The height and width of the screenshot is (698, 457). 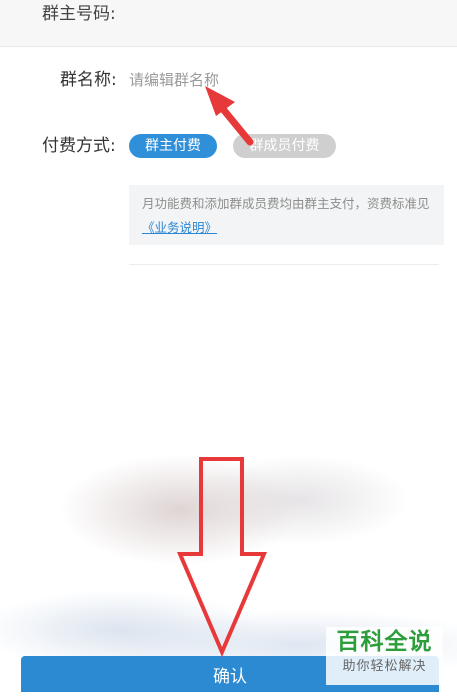 What do you see at coordinates (384, 656) in the screenshot?
I see `watermark-logo: 百科全说 助你轻松解决` at bounding box center [384, 656].